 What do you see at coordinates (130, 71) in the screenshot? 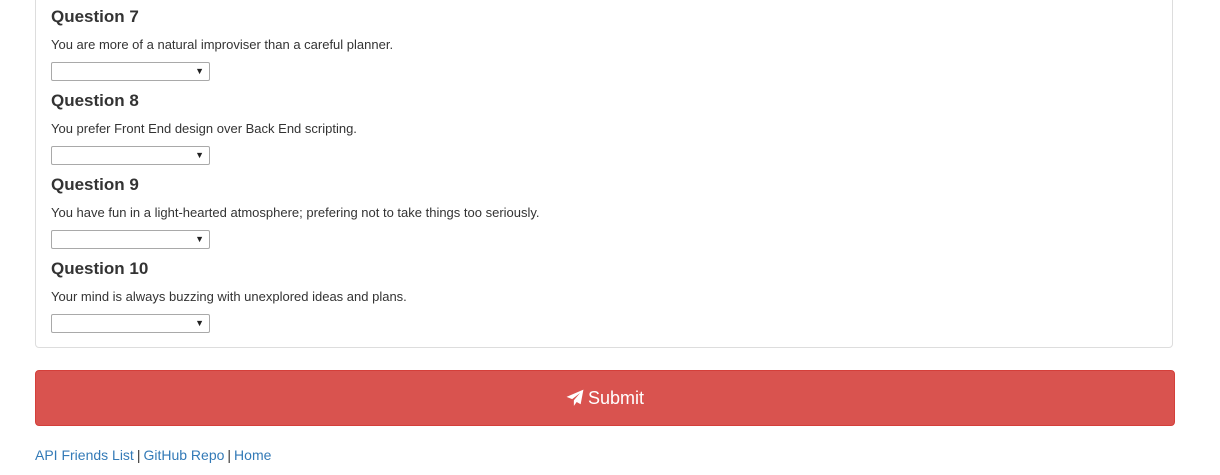
I see `question-7-select: ▼` at bounding box center [130, 71].